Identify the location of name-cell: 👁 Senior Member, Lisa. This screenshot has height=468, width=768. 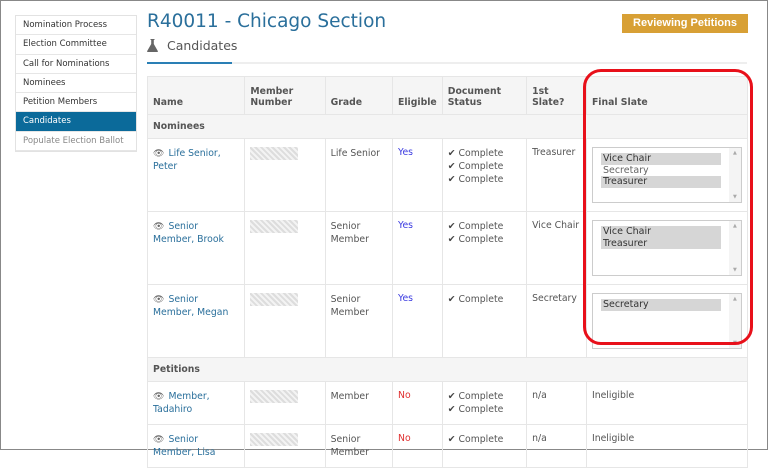
(196, 446).